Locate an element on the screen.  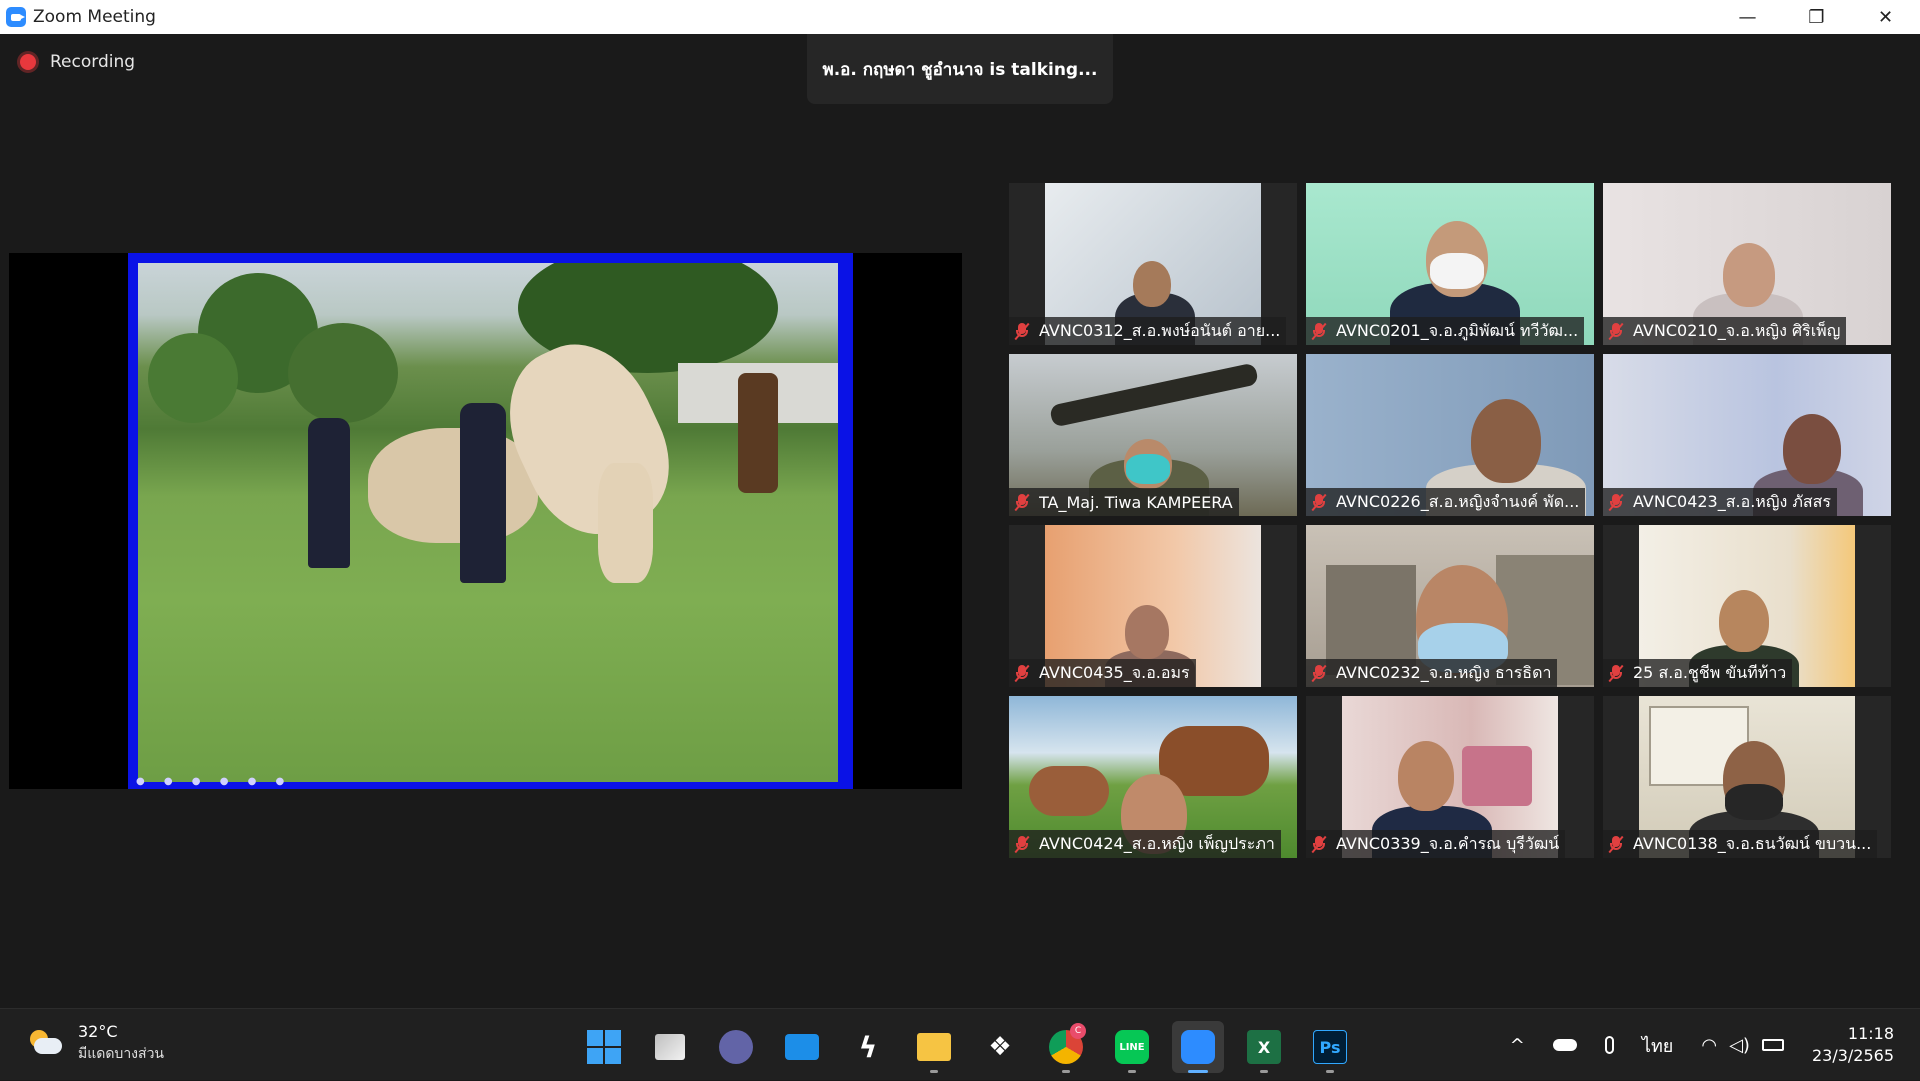
participant-name: AVNC0435_จ.อ.อมร is located at coordinates (1114, 672).